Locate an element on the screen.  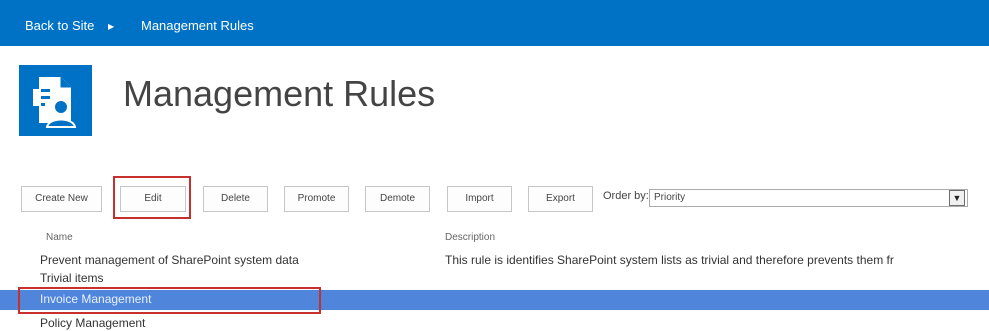
table-row: Policy Management is located at coordinates (494, 323).